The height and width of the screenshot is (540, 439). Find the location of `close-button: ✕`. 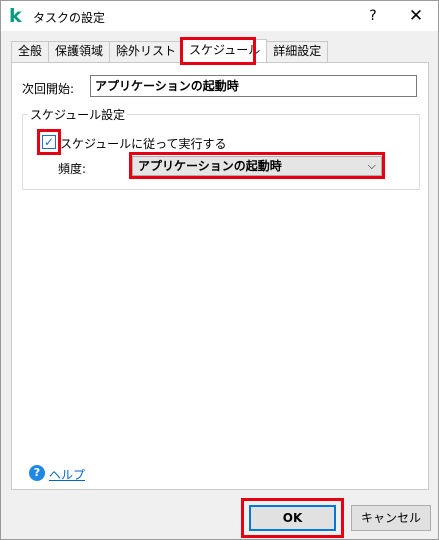

close-button: ✕ is located at coordinates (416, 16).